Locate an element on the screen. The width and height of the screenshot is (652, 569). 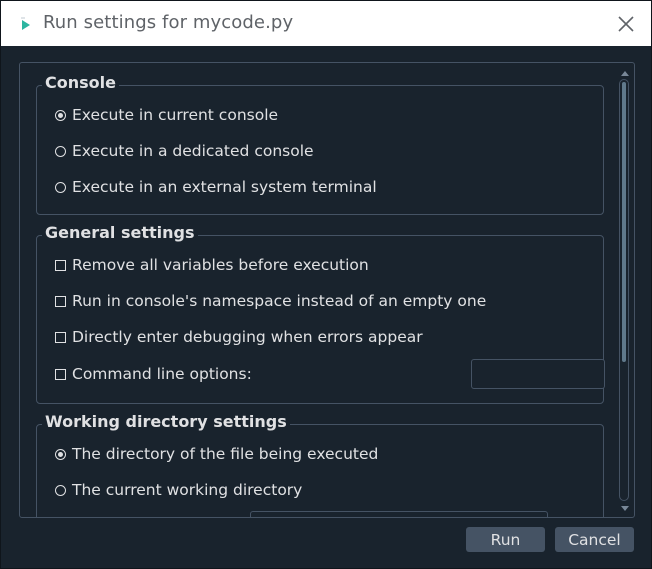
execute-external-terminal-option: Execute in an external system terminal is located at coordinates (216, 187).